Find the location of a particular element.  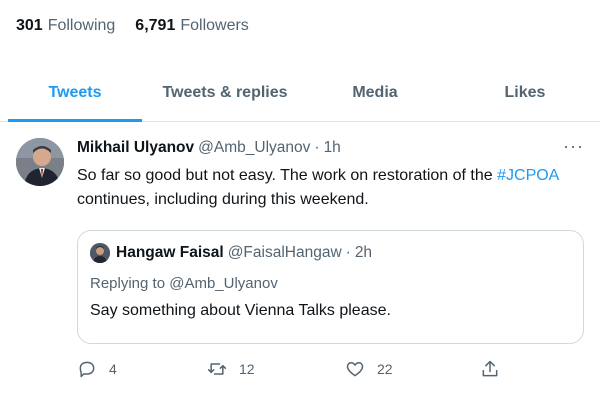

quoted-tweet-text: Say something about Vienna Talks please. is located at coordinates (240, 310).